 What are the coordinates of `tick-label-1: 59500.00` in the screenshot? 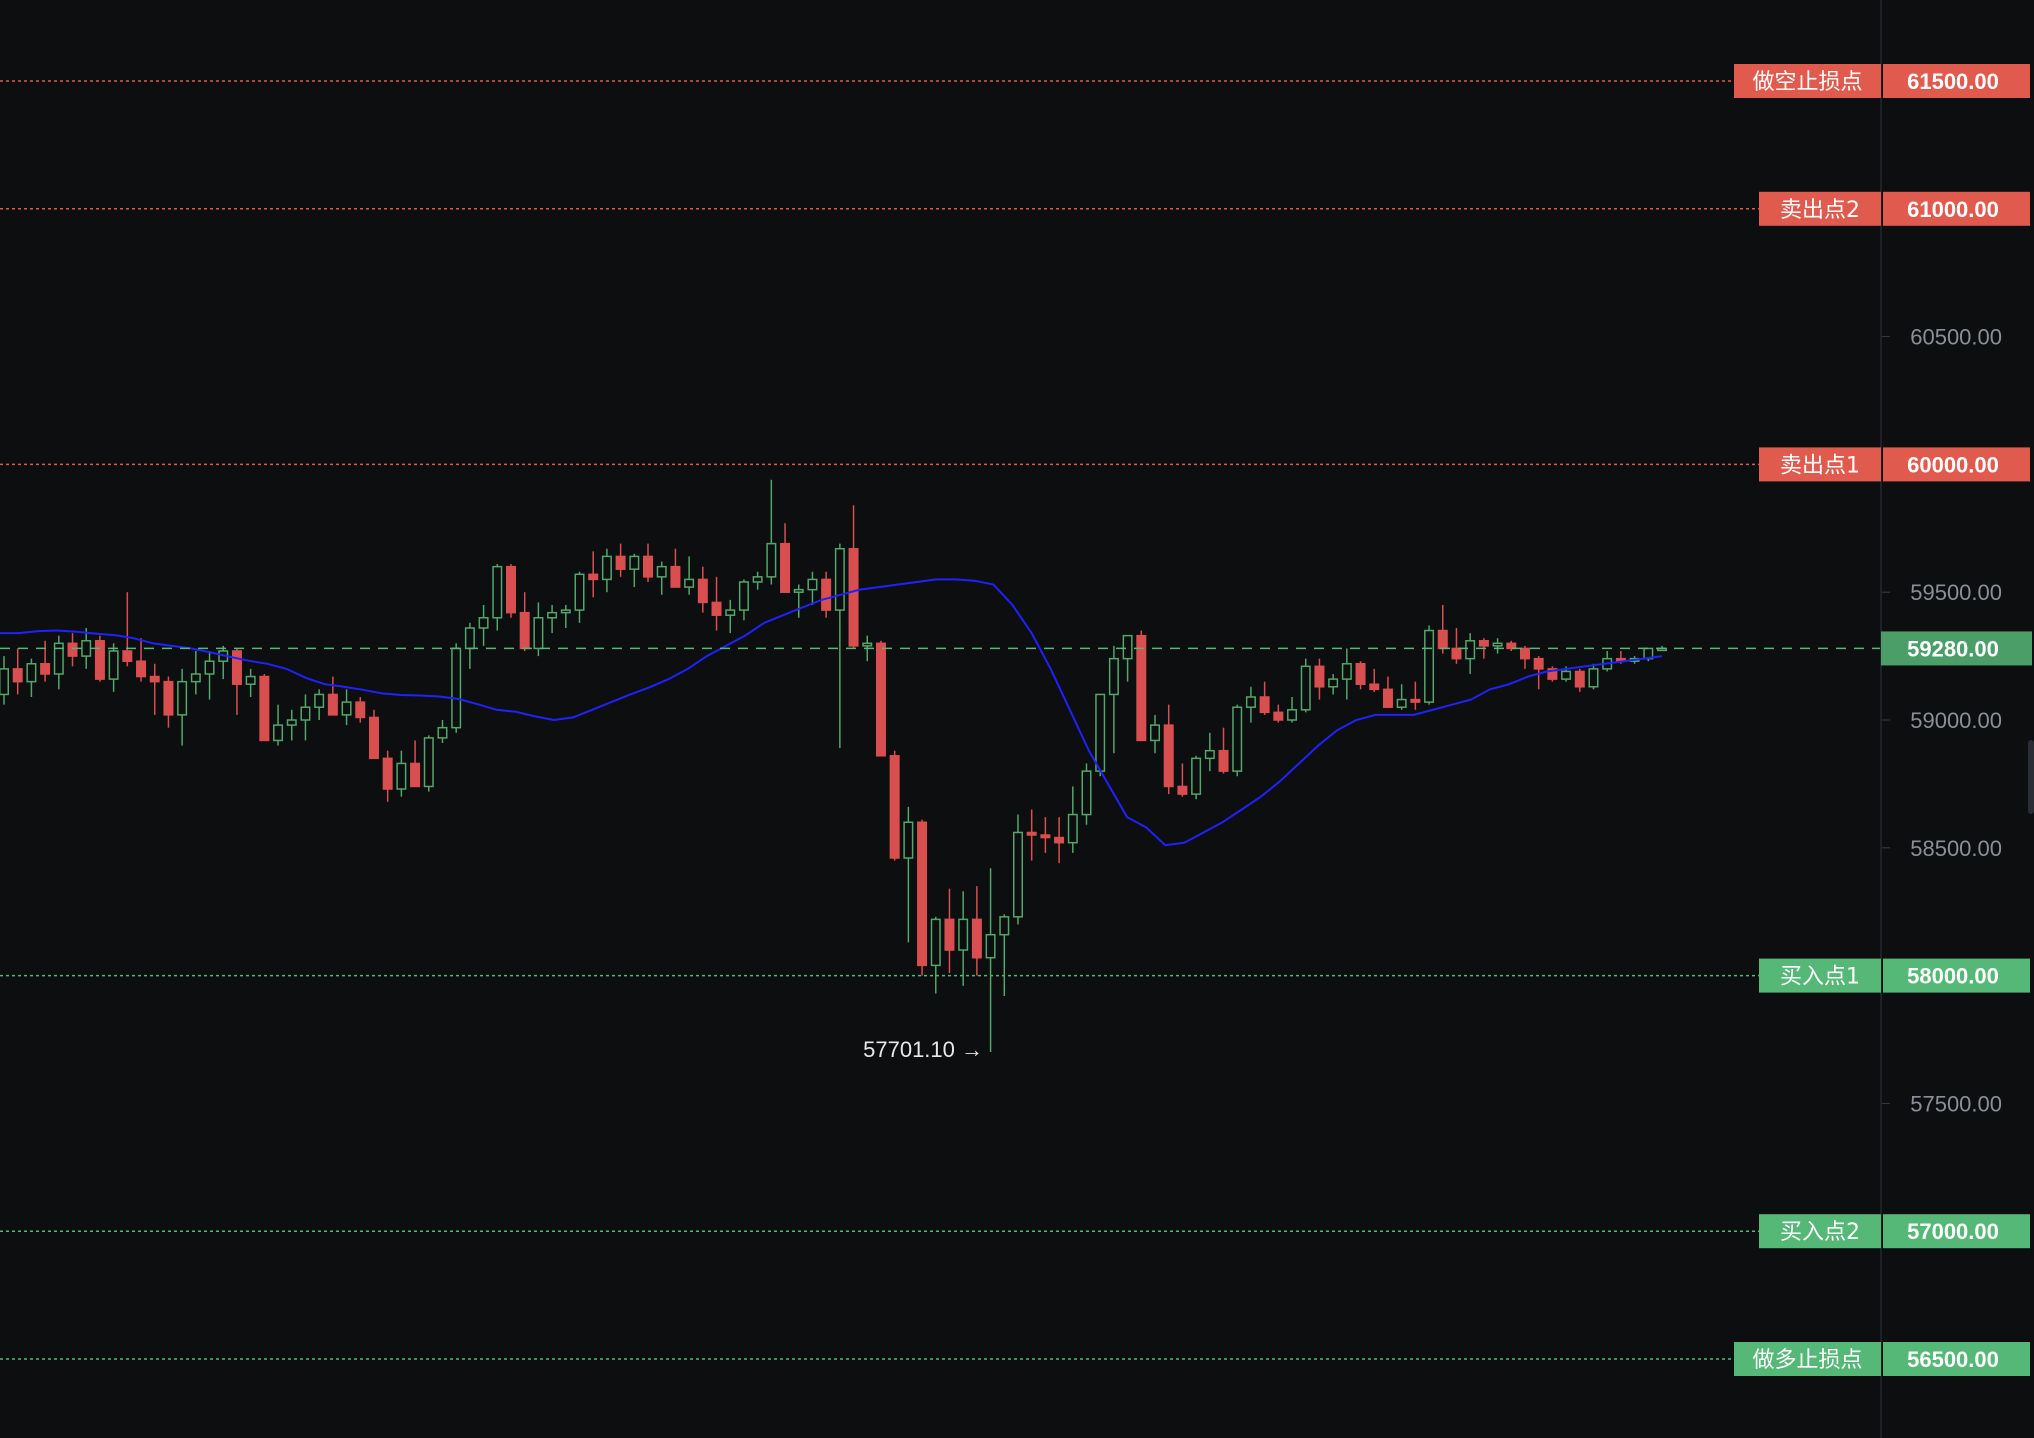 It's located at (1956, 592).